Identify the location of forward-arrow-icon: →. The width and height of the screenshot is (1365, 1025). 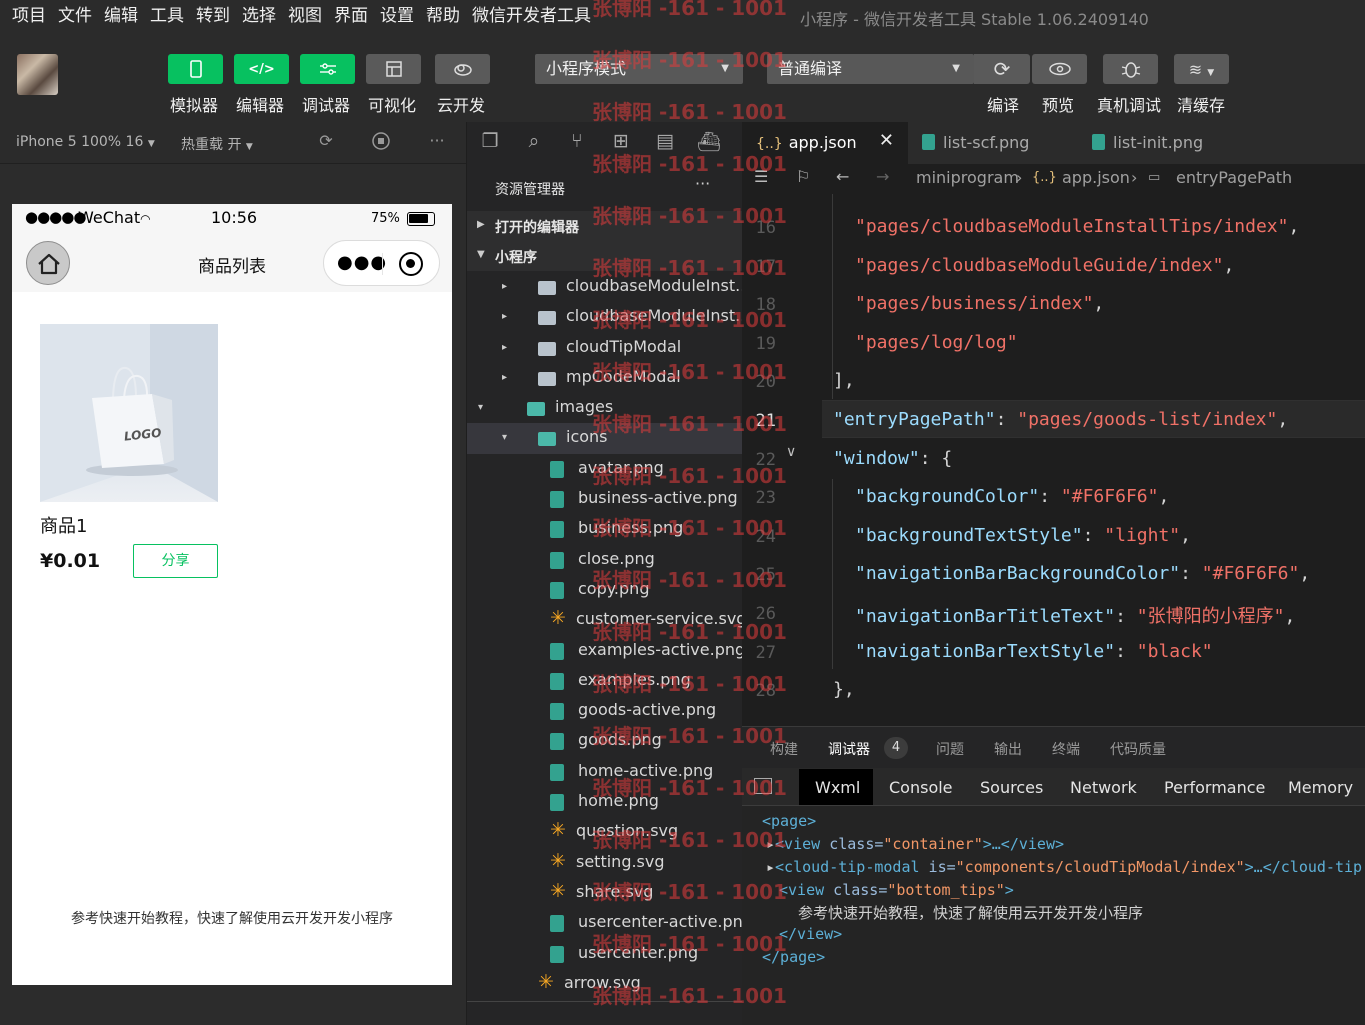
(882, 176).